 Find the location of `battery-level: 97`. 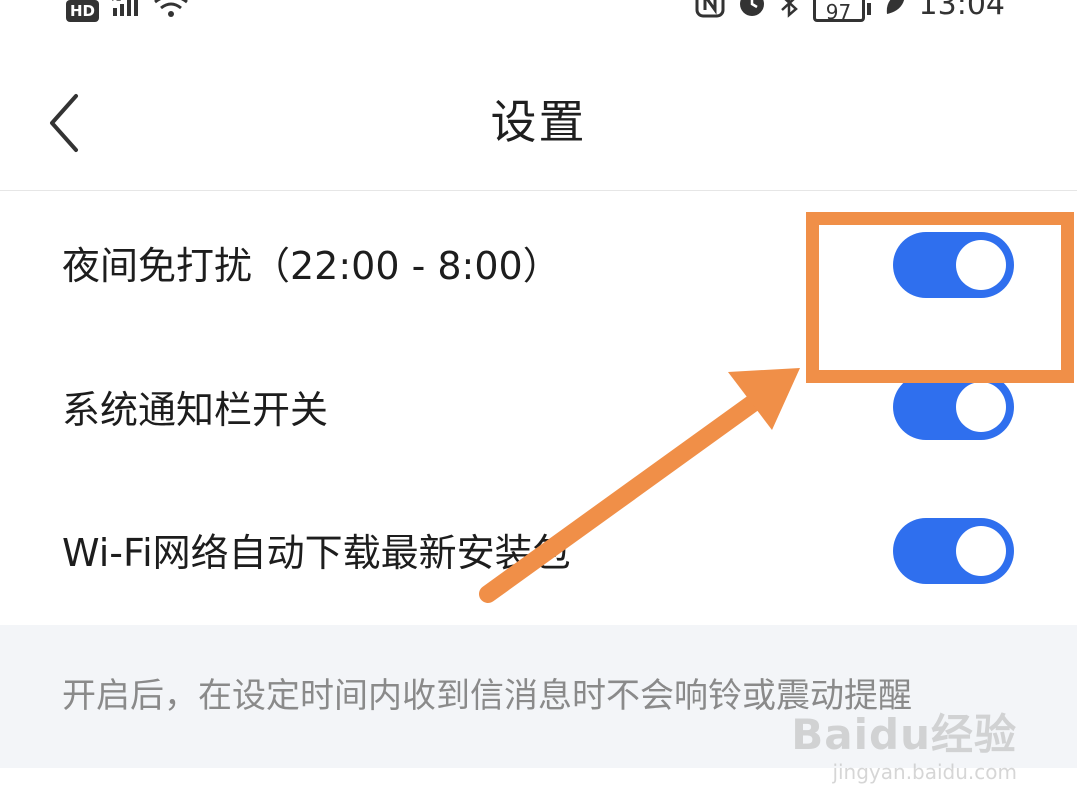

battery-level: 97 is located at coordinates (838, 12).